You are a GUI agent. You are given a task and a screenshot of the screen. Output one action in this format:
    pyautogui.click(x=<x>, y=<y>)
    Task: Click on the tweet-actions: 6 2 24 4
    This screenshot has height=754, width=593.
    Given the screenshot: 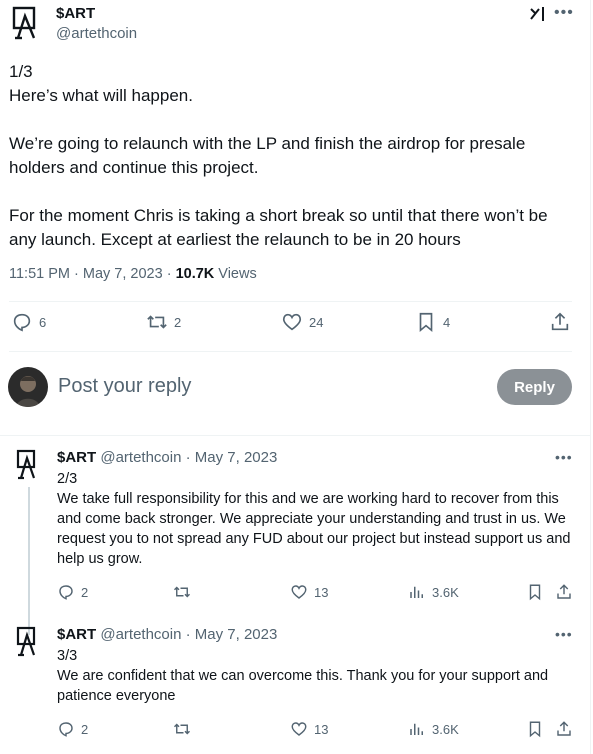 What is the action you would take?
    pyautogui.click(x=295, y=326)
    